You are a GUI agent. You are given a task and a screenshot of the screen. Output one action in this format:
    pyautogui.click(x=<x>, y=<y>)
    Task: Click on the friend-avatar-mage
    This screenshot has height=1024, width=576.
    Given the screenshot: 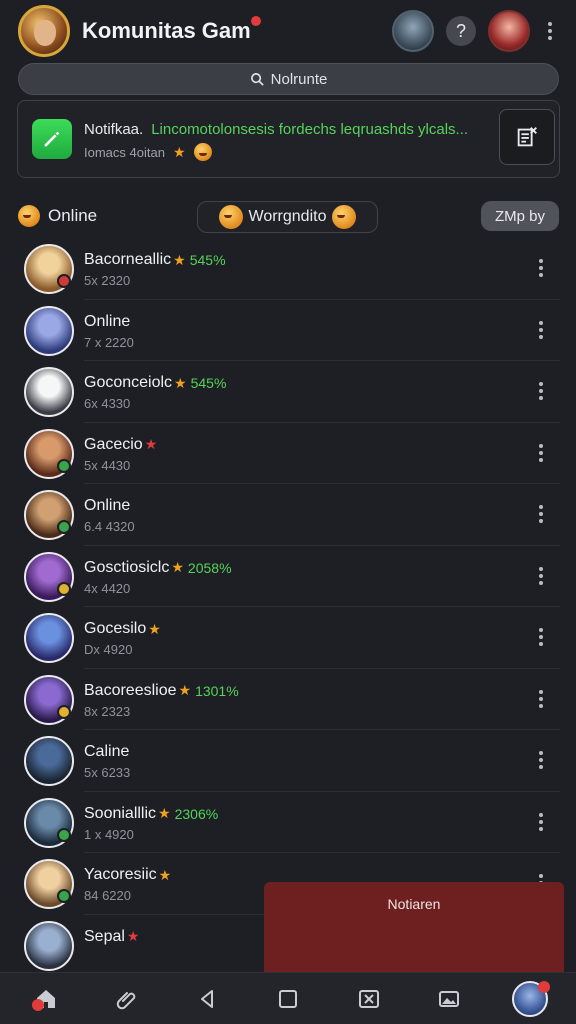 What is the action you would take?
    pyautogui.click(x=413, y=31)
    